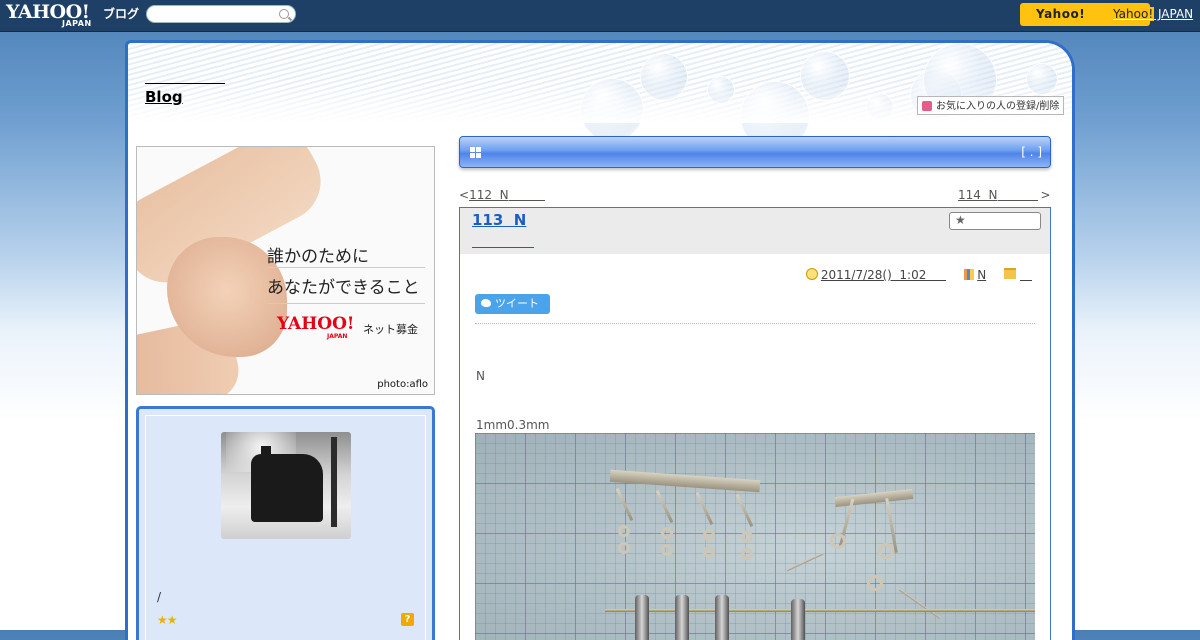 The image size is (1200, 640). What do you see at coordinates (517, 303) in the screenshot?
I see `tweet-label: ツイート` at bounding box center [517, 303].